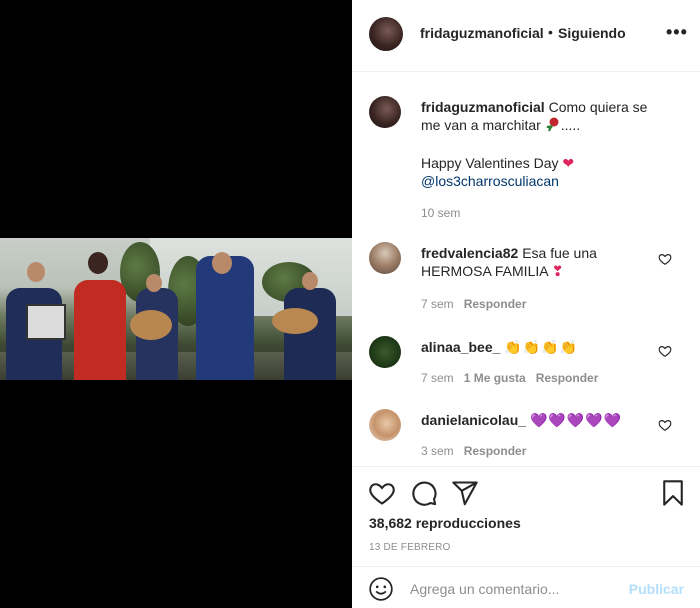 The image size is (700, 608). What do you see at coordinates (490, 181) in the screenshot?
I see `mention-link: @los3charrosculiacan` at bounding box center [490, 181].